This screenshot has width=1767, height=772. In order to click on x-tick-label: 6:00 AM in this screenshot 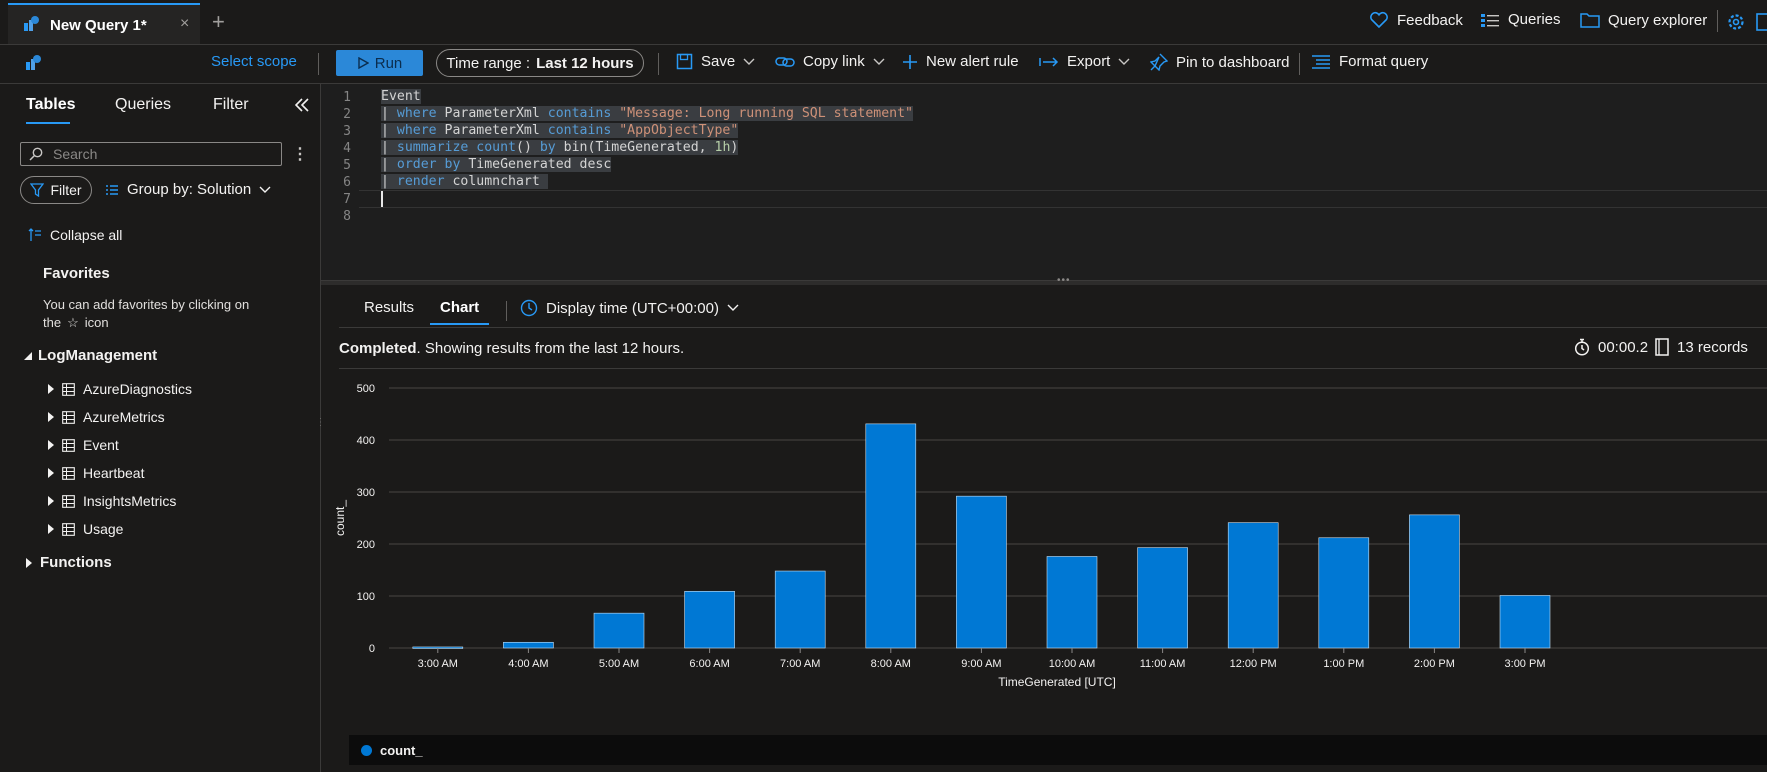, I will do `click(709, 664)`.